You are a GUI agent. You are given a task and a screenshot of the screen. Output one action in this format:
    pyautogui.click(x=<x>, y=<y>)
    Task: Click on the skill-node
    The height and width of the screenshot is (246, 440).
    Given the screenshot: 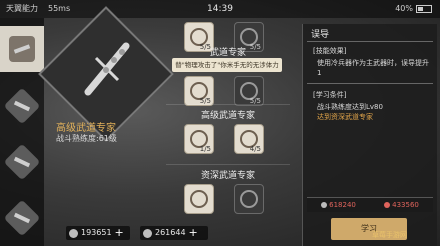 What is the action you would take?
    pyautogui.click(x=249, y=199)
    